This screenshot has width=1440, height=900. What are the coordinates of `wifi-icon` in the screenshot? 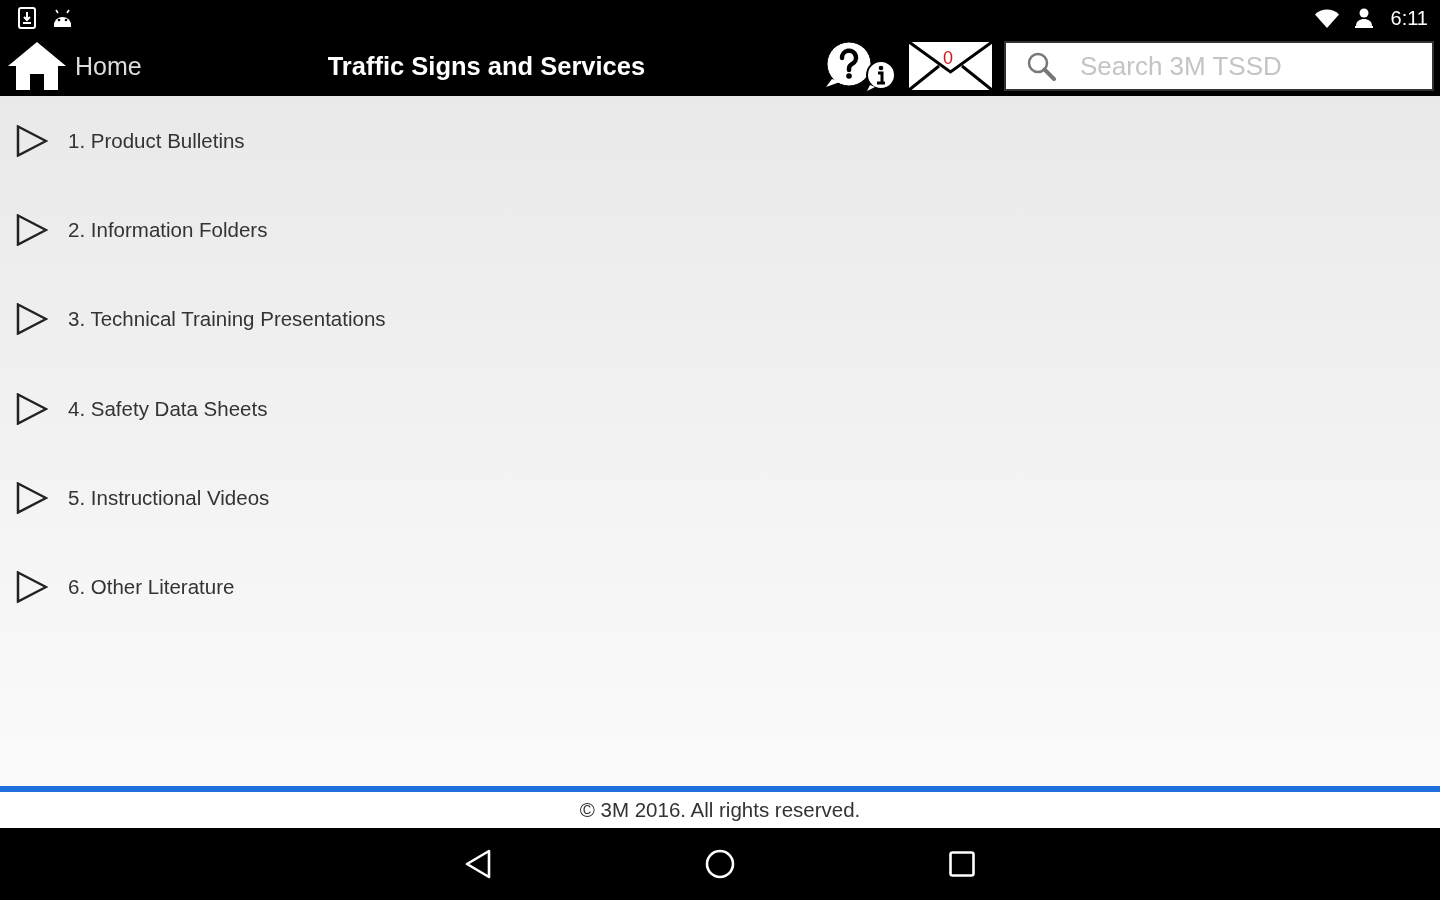 It's located at (1326, 18).